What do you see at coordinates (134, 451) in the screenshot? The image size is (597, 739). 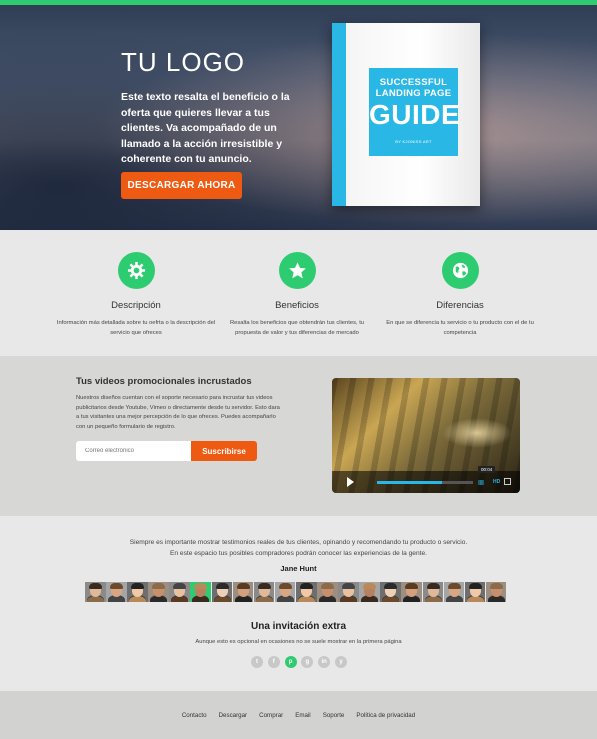 I see `email-field` at bounding box center [134, 451].